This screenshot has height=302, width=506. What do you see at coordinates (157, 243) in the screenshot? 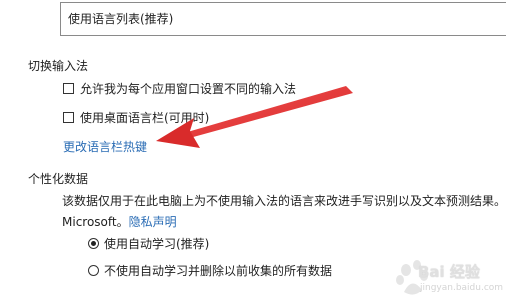
I see `auto-learning-label: 使用自动学习(推荐)` at bounding box center [157, 243].